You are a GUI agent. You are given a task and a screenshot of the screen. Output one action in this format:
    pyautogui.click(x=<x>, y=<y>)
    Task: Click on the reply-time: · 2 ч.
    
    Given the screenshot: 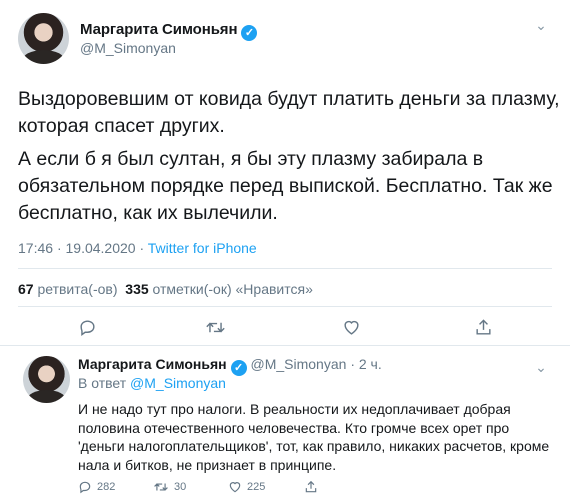 What is the action you would take?
    pyautogui.click(x=365, y=364)
    